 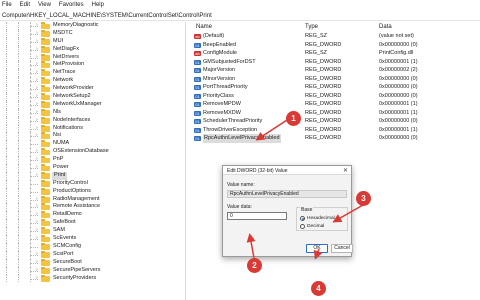 I want to click on tree-item: › NetProvision, so click(x=92, y=65).